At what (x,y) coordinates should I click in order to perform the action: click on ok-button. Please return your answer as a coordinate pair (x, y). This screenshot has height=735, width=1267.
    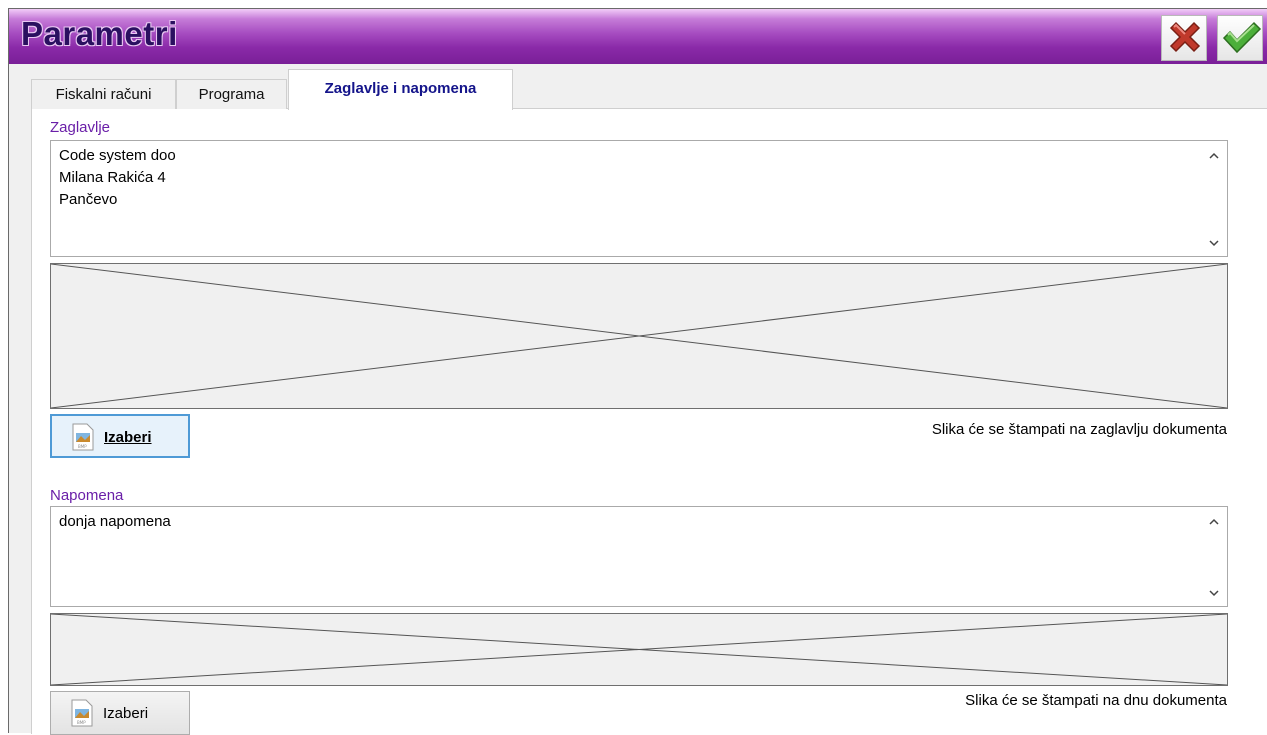
    Looking at the image, I should click on (1240, 38).